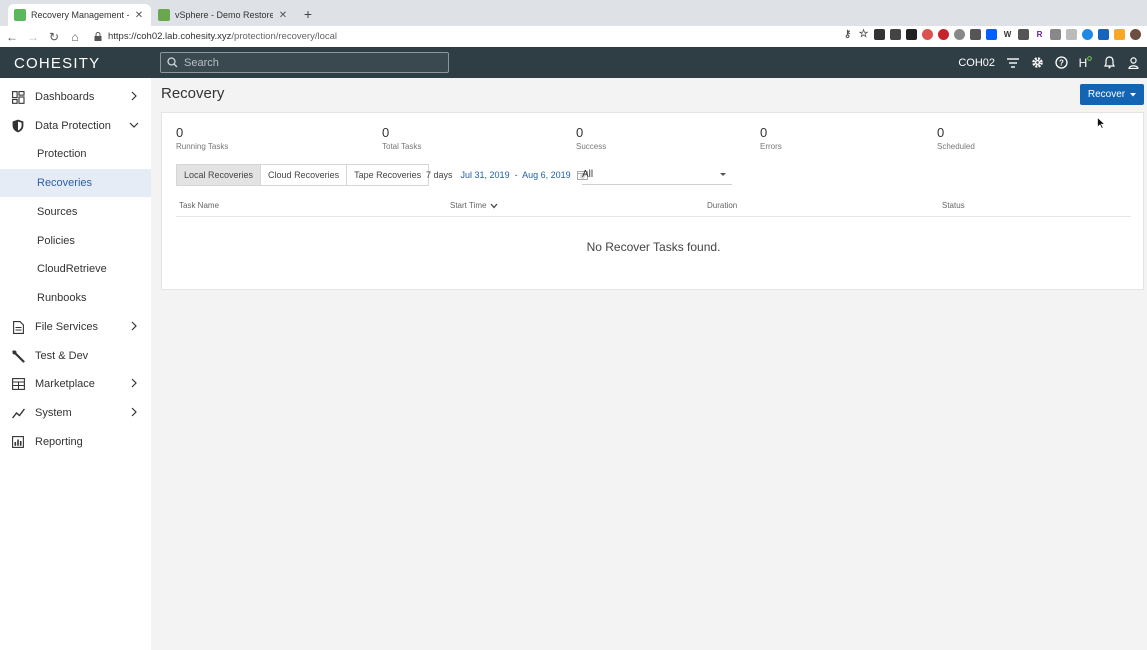 The height and width of the screenshot is (650, 1147). What do you see at coordinates (1037, 62) in the screenshot?
I see `gear-icon` at bounding box center [1037, 62].